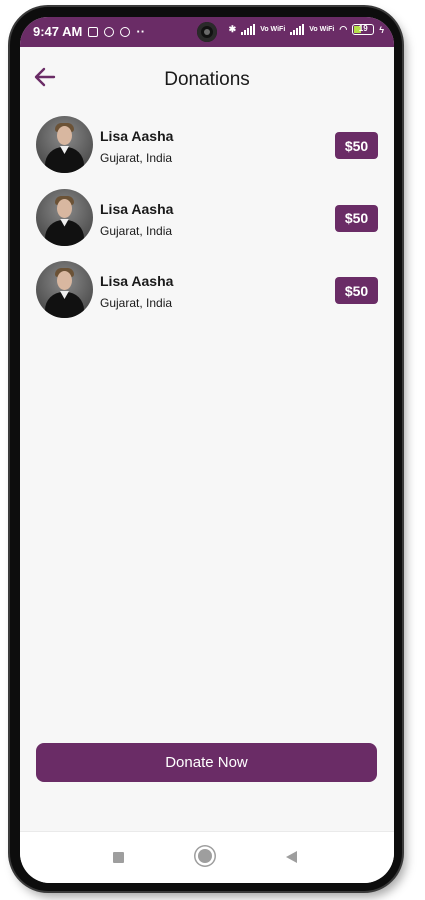  I want to click on page-title: Donations, so click(207, 79).